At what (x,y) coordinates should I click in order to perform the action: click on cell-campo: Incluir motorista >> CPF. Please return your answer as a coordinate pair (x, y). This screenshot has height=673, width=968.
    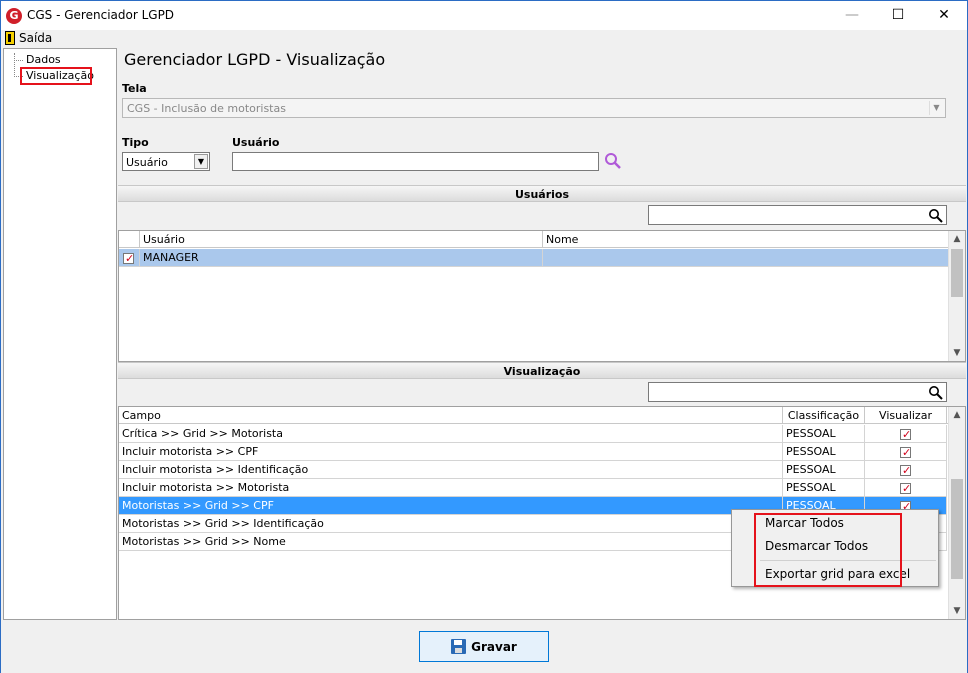
    Looking at the image, I should click on (451, 452).